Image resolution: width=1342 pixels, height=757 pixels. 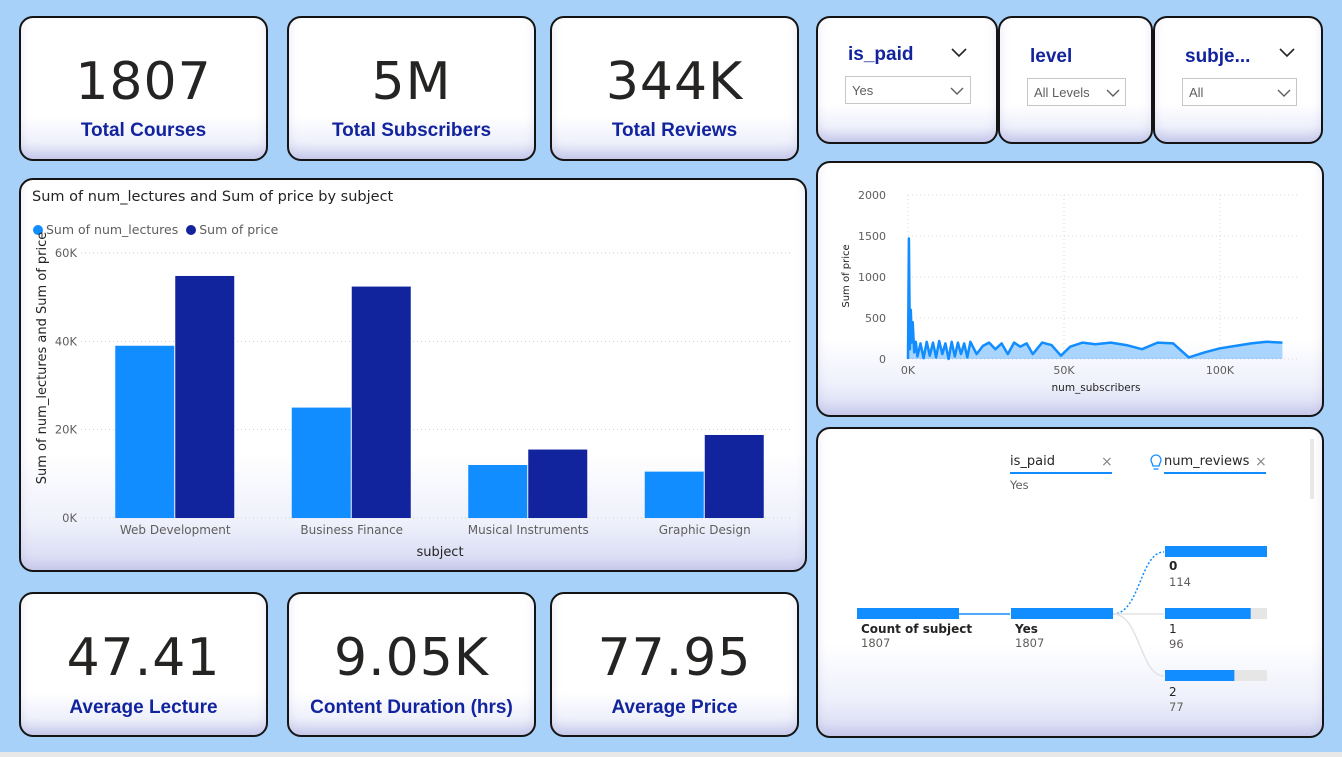 I want to click on slicer-level: level All Levels, so click(x=1075, y=80).